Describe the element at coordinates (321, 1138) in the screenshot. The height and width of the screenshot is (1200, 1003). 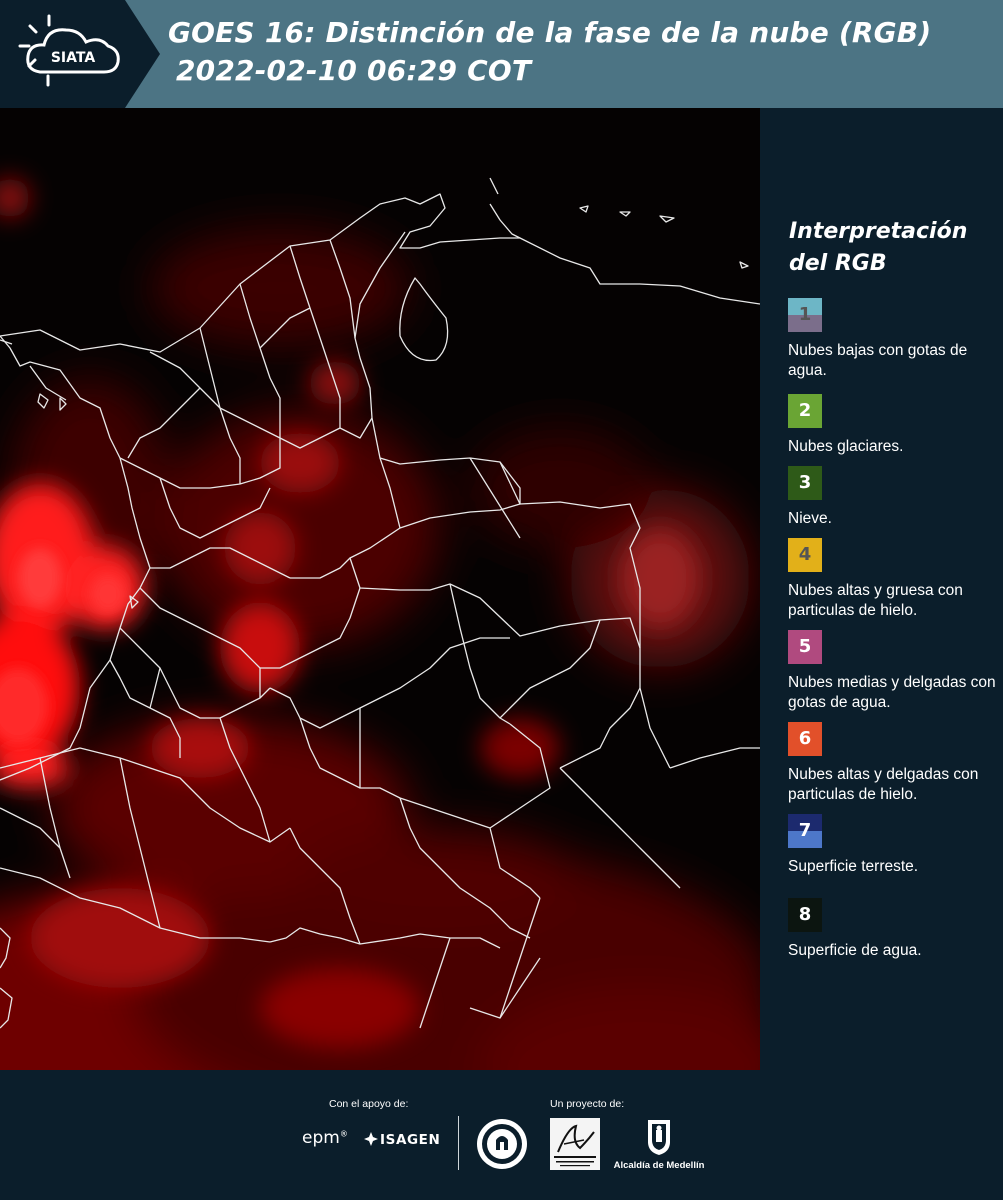
I see `epm-logo-text: epm` at that location.